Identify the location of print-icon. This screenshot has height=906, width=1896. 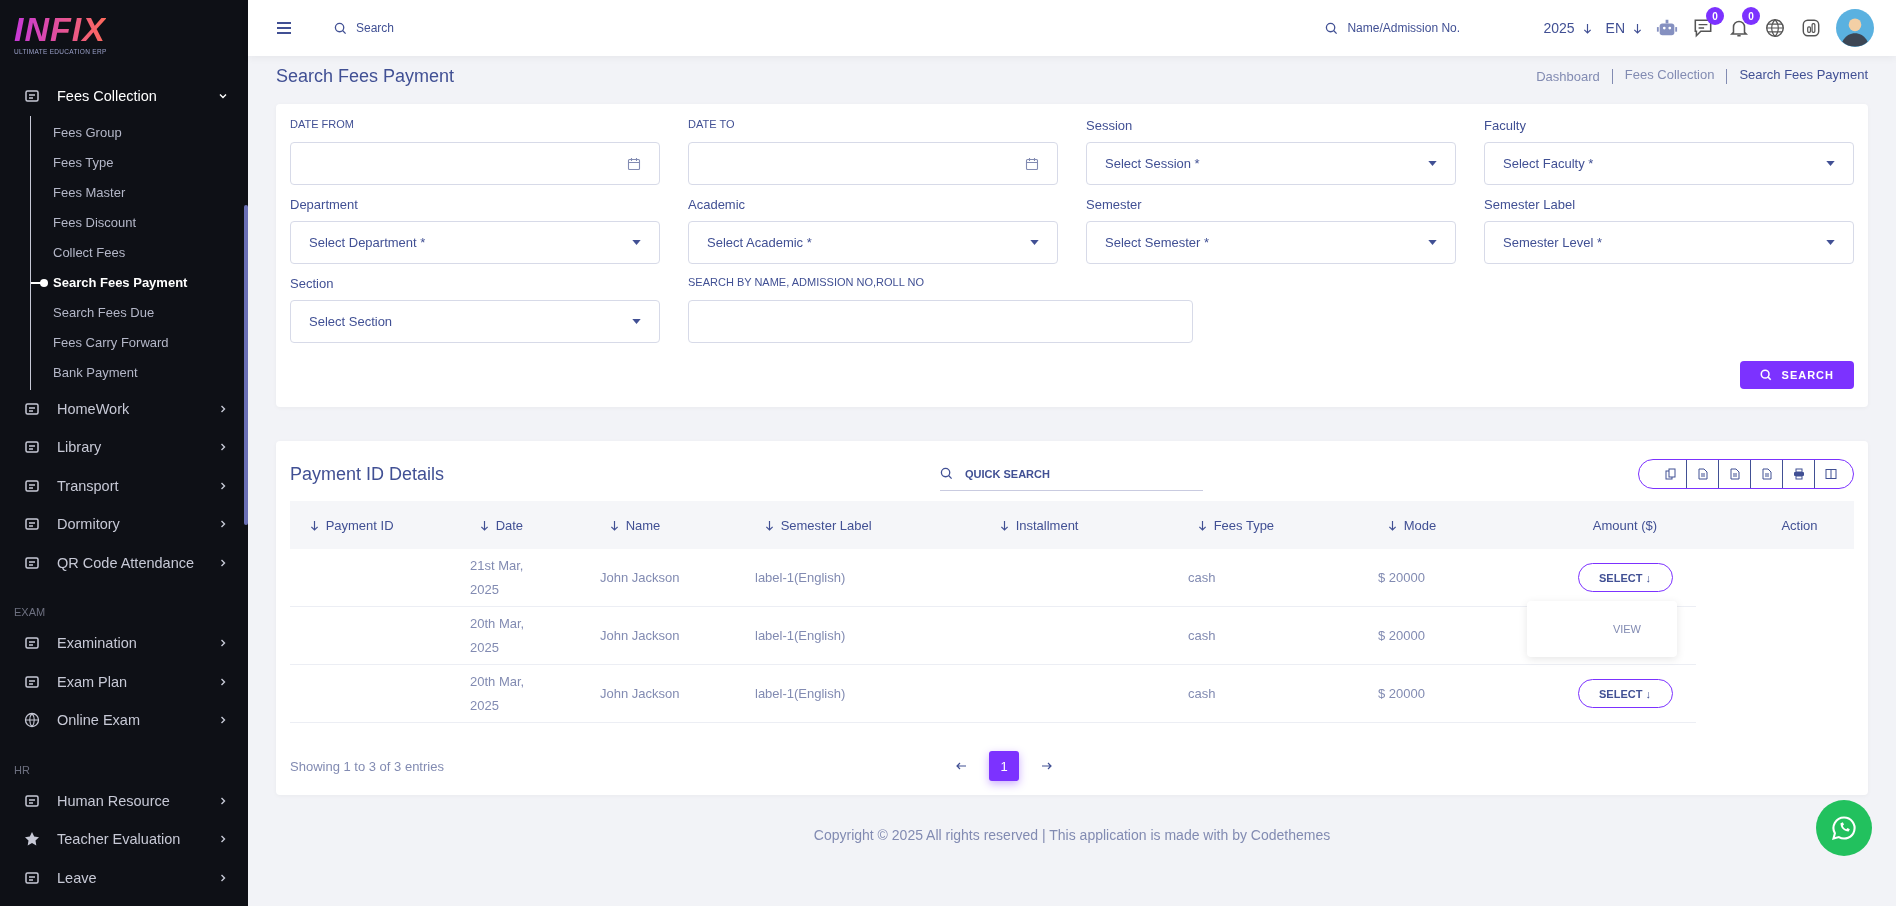
(1798, 474).